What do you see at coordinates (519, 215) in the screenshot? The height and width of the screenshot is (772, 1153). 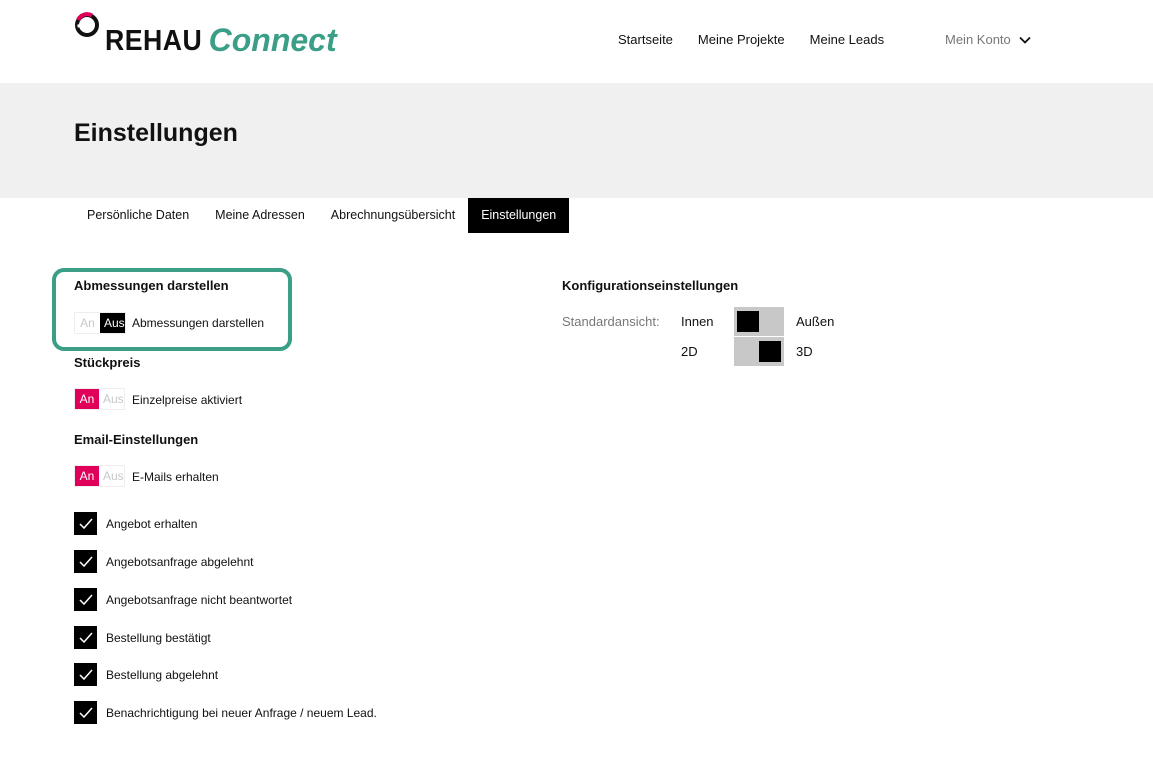 I see `tab-einstellungen: Einstellungen` at bounding box center [519, 215].